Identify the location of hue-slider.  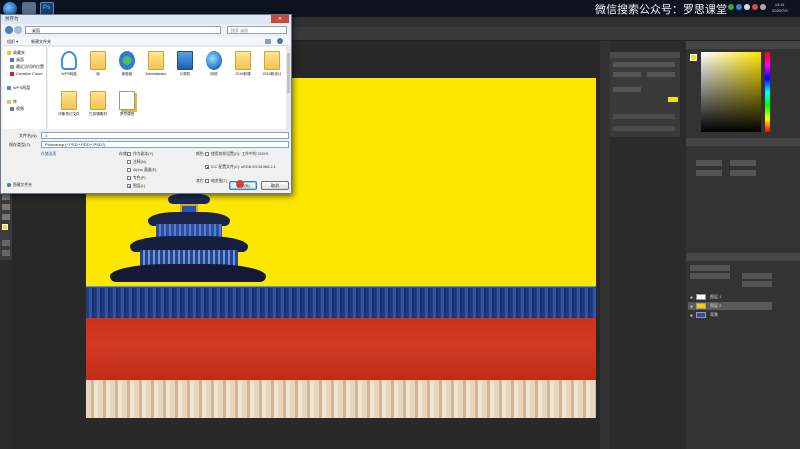
(767, 92).